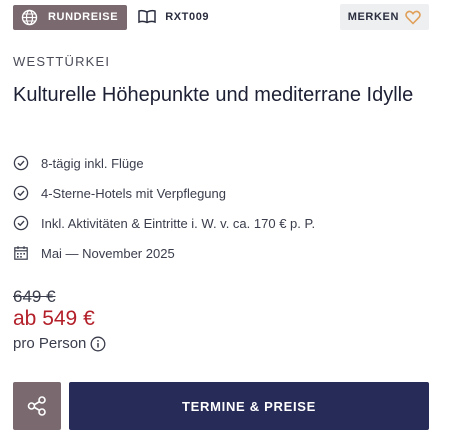 The image size is (456, 445). What do you see at coordinates (249, 406) in the screenshot?
I see `dates-and-prices-button: TERMINE & PREISE` at bounding box center [249, 406].